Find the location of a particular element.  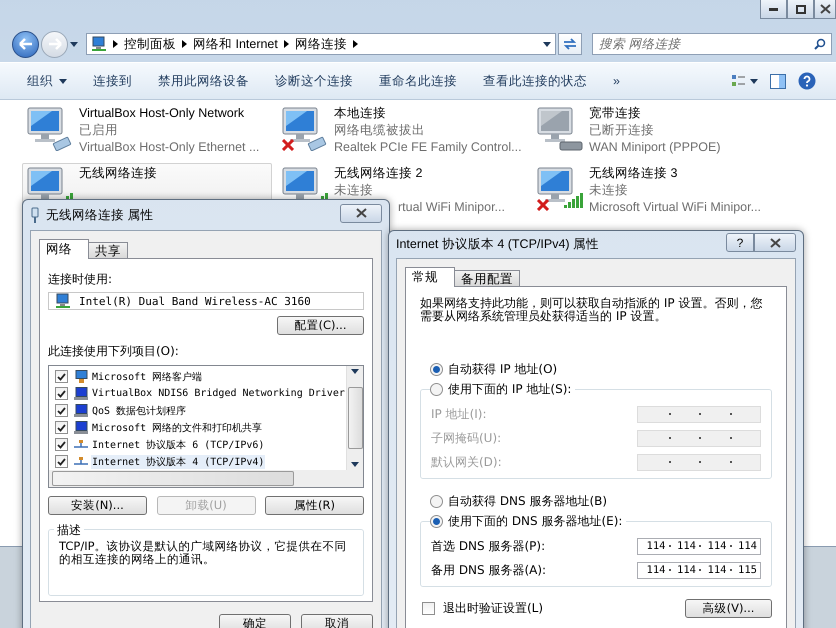

chevron-right-icon is located at coordinates (286, 44).